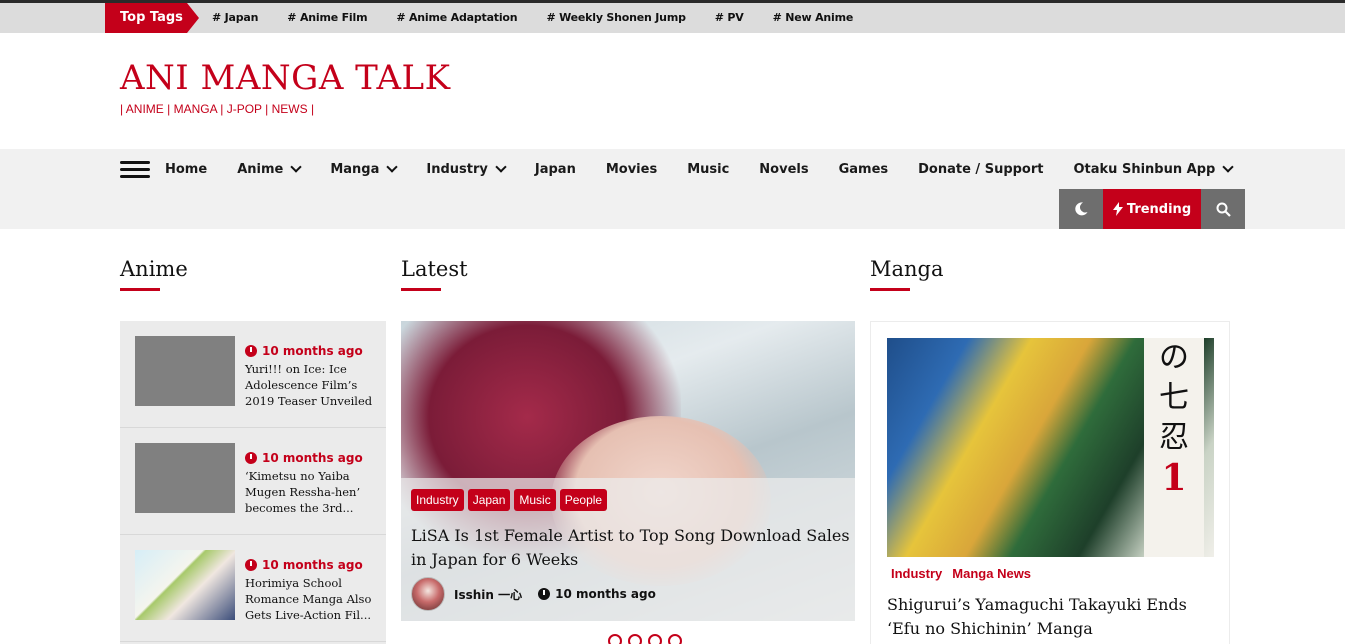  Describe the element at coordinates (533, 594) in the screenshot. I see `hero-meta: Isshin 一心 10 months ago` at that location.